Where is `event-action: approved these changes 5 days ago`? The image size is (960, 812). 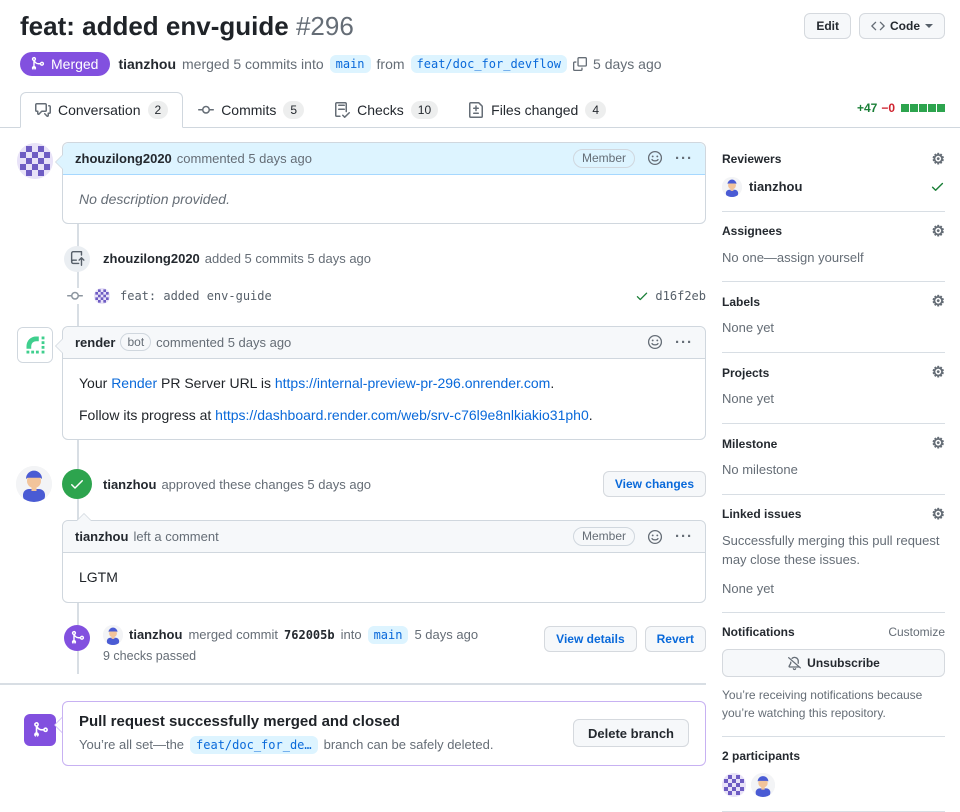 event-action: approved these changes 5 days ago is located at coordinates (266, 484).